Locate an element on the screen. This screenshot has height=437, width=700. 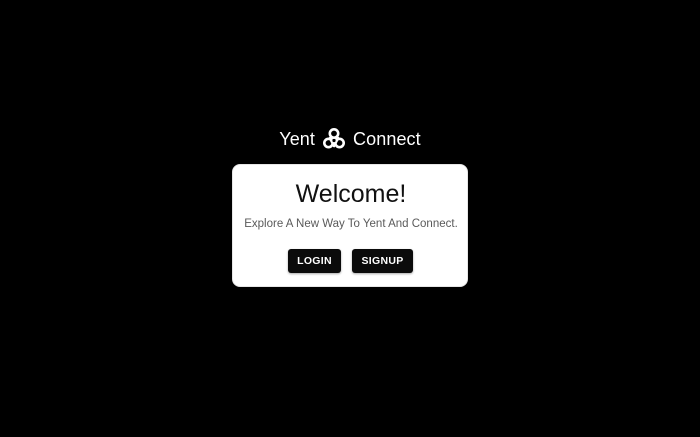
knot-logo-icon is located at coordinates (334, 139).